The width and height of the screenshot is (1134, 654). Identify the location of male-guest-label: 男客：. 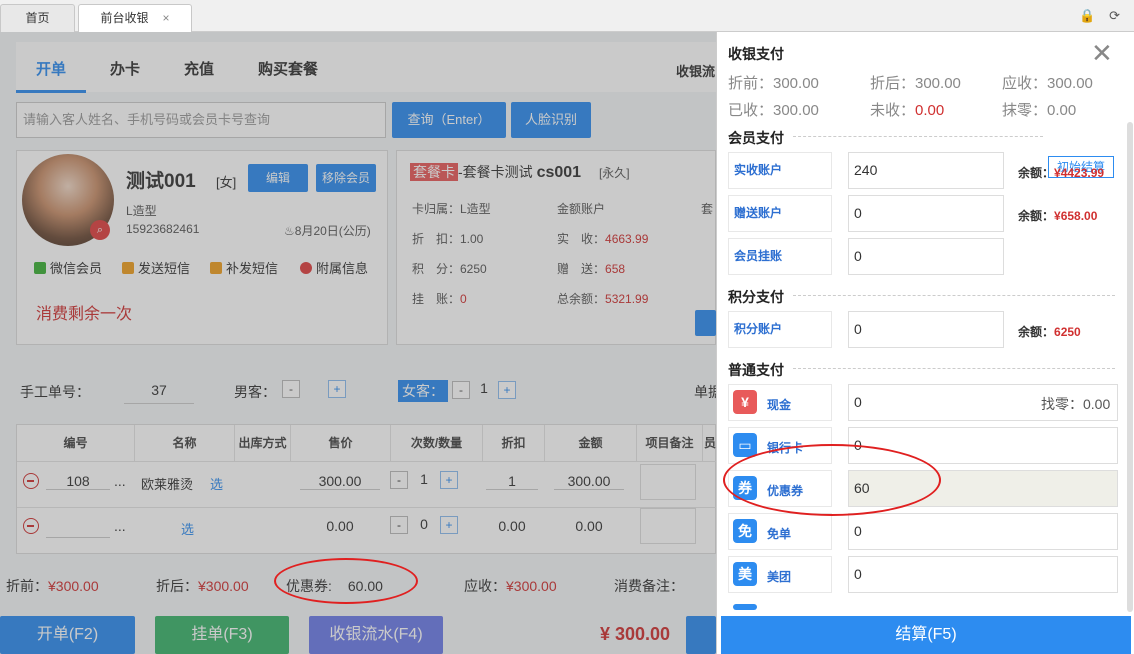
(255, 392).